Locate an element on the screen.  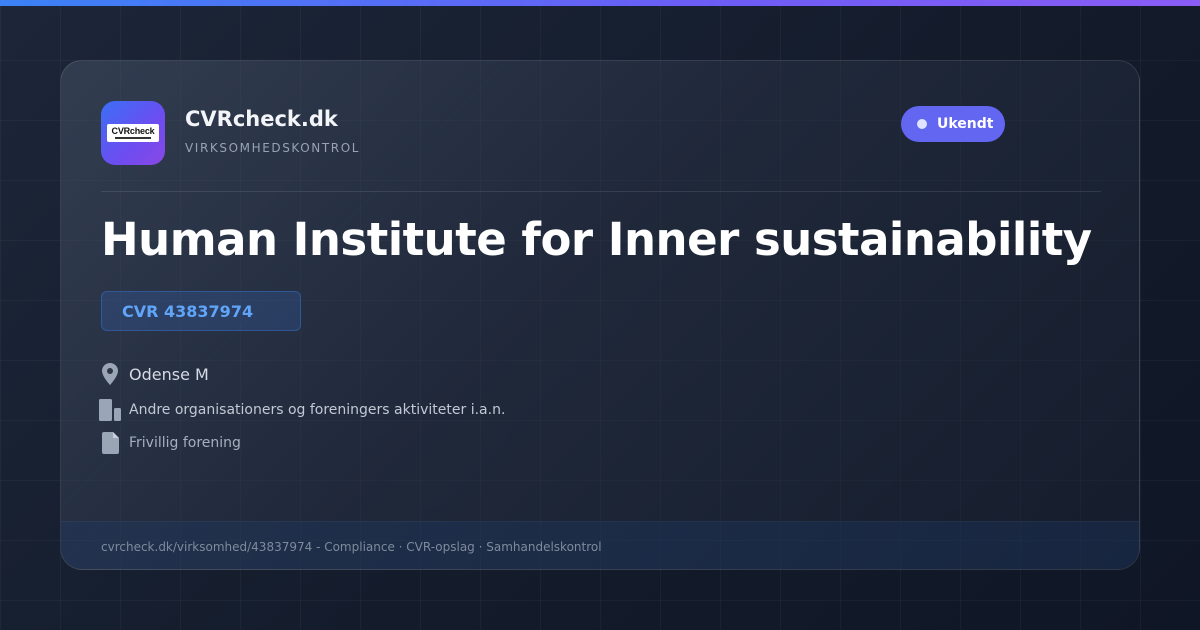
map-pin-icon is located at coordinates (110, 374).